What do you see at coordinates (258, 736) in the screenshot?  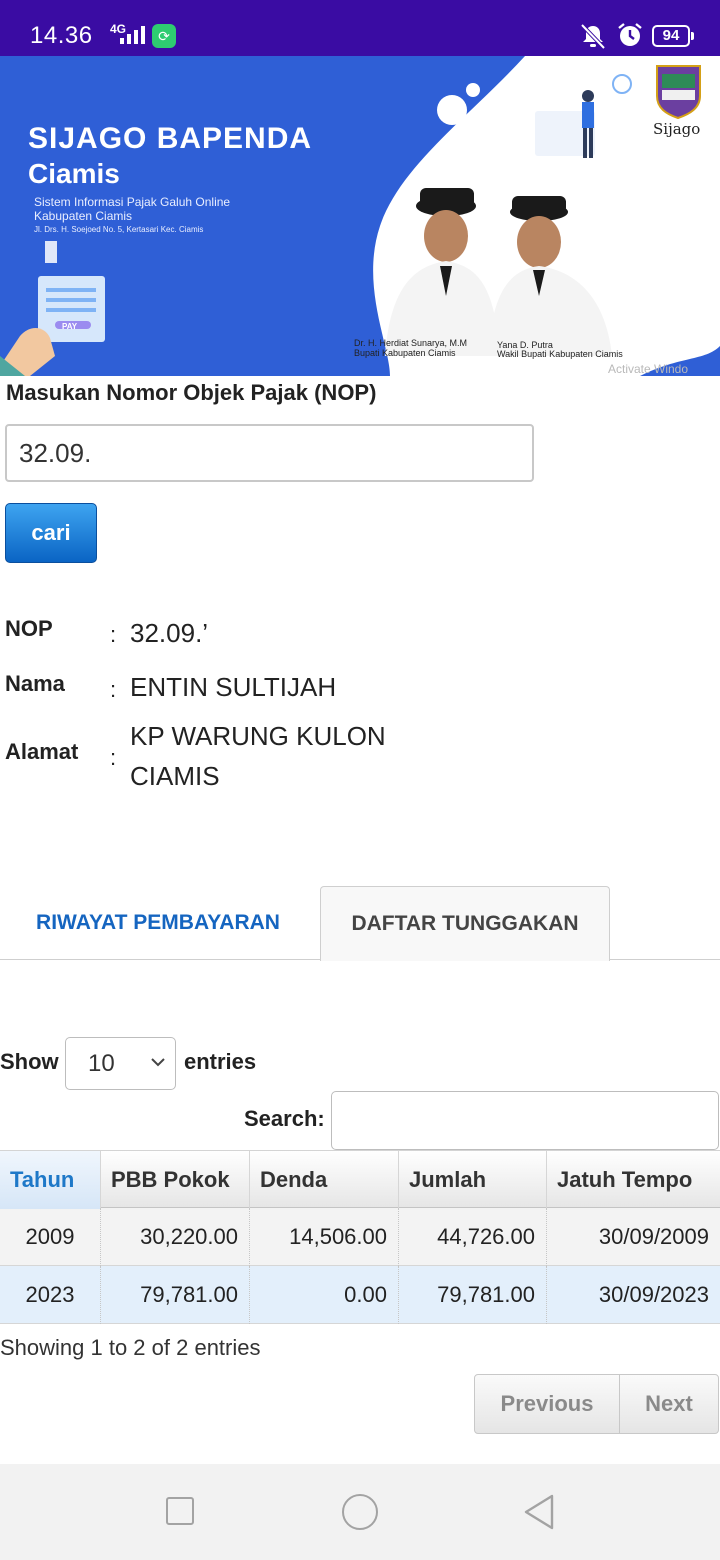 I see `alamat-value-line1: KP WARUNG KULON` at bounding box center [258, 736].